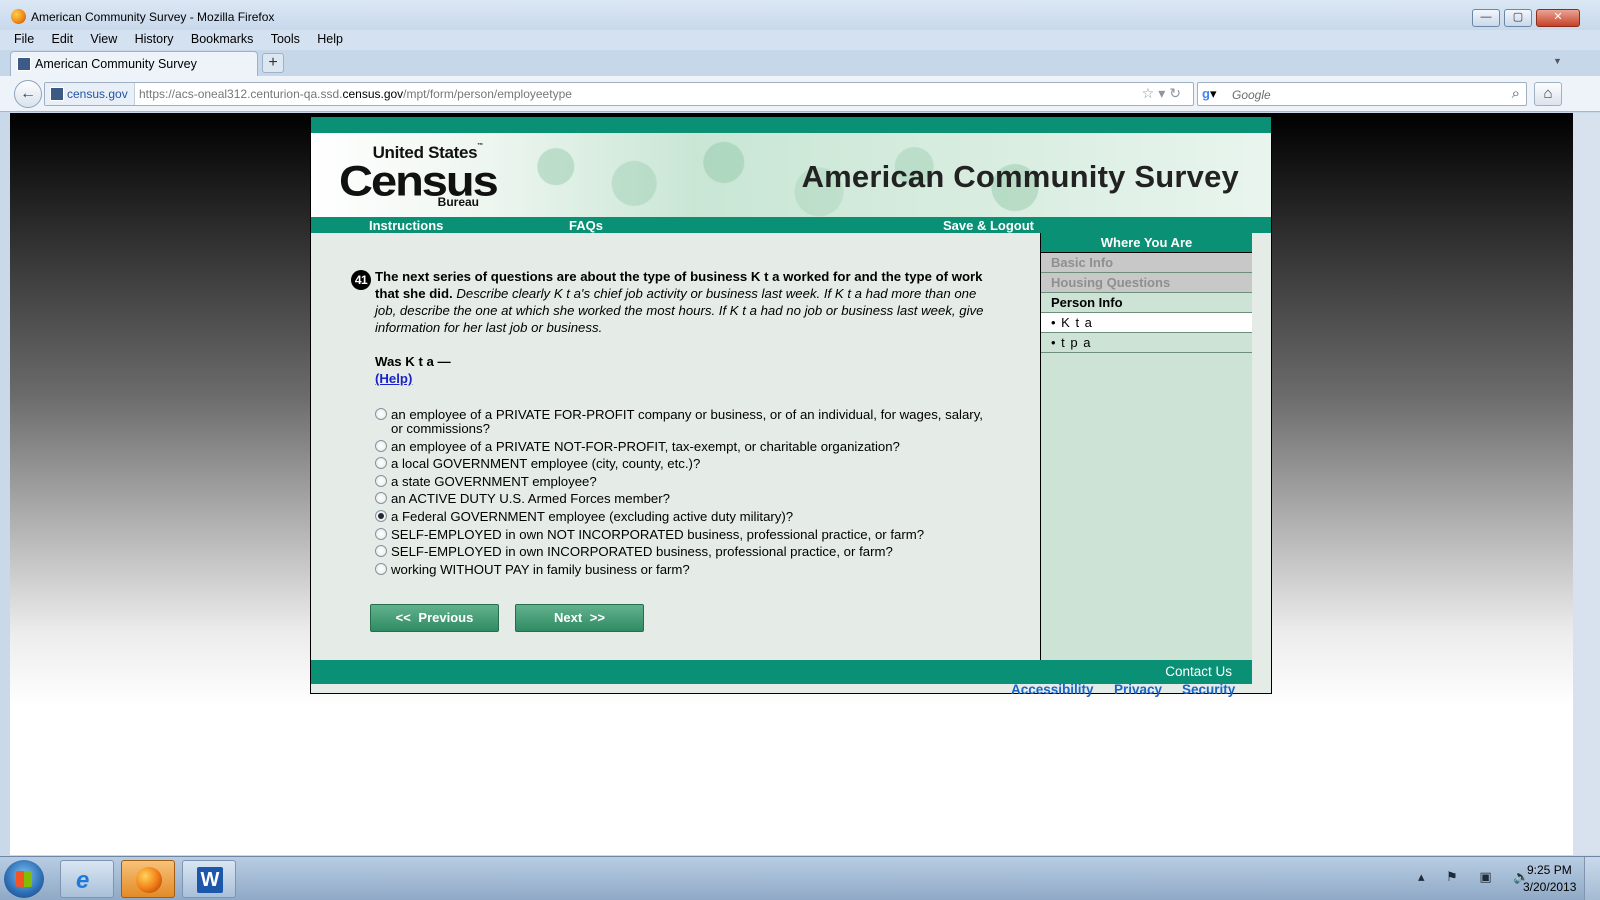 This screenshot has width=1600, height=900. I want to click on maximize-button: ▢, so click(1518, 18).